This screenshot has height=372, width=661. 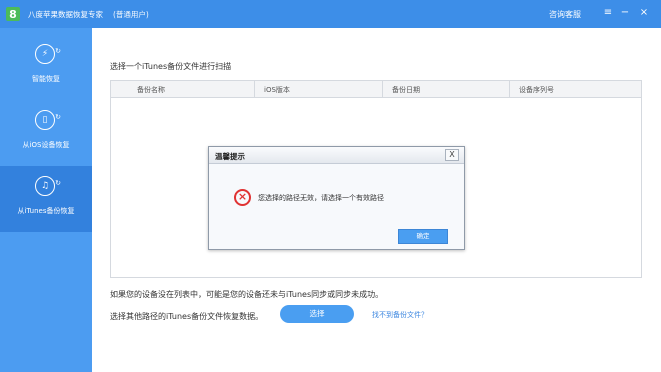 I want to click on sidebar-item-itunes-backup: ♫ ↻ 从iTunes备份恢复, so click(x=46, y=199).